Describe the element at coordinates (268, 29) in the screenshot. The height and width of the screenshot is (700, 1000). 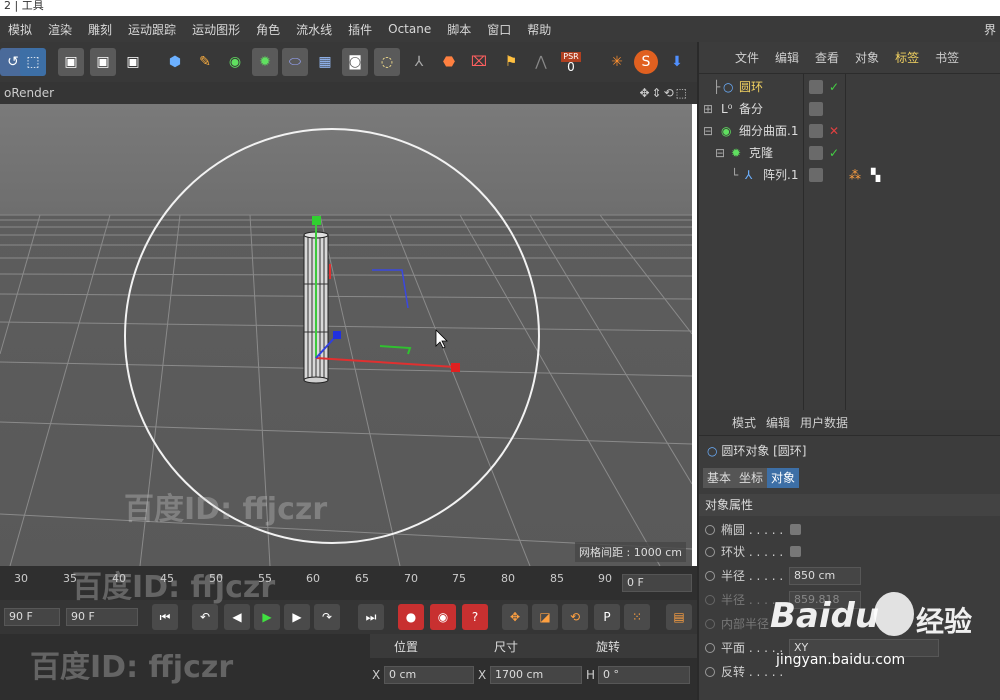
I see `menu-character: 角色` at that location.